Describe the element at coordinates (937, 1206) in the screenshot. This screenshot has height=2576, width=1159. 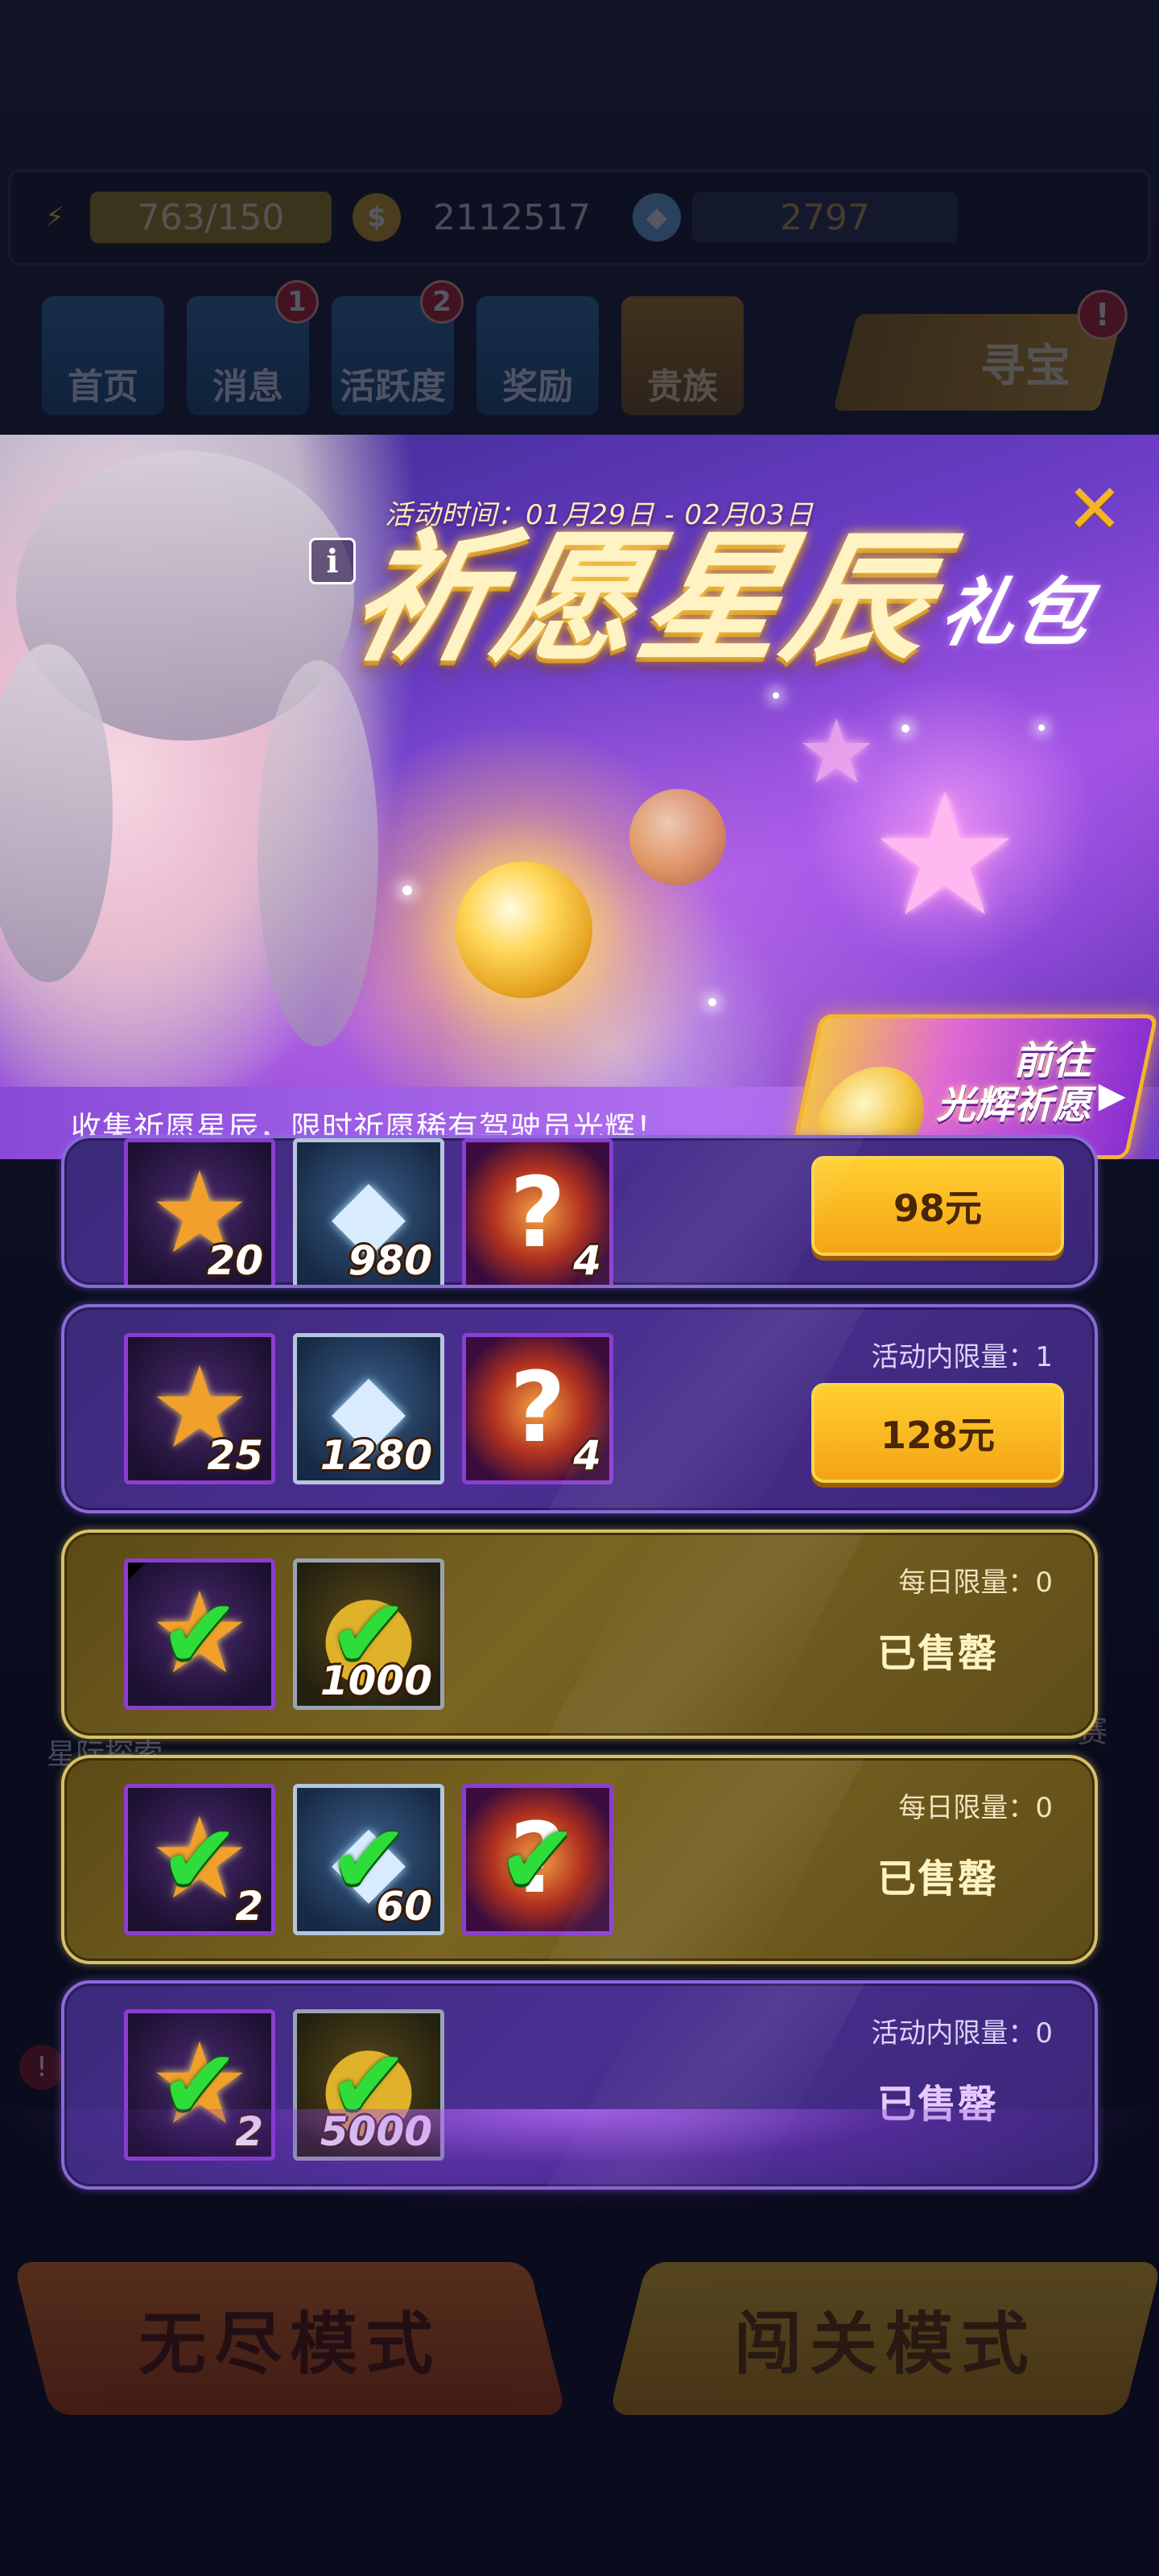
I see `buy-button: 98元` at that location.